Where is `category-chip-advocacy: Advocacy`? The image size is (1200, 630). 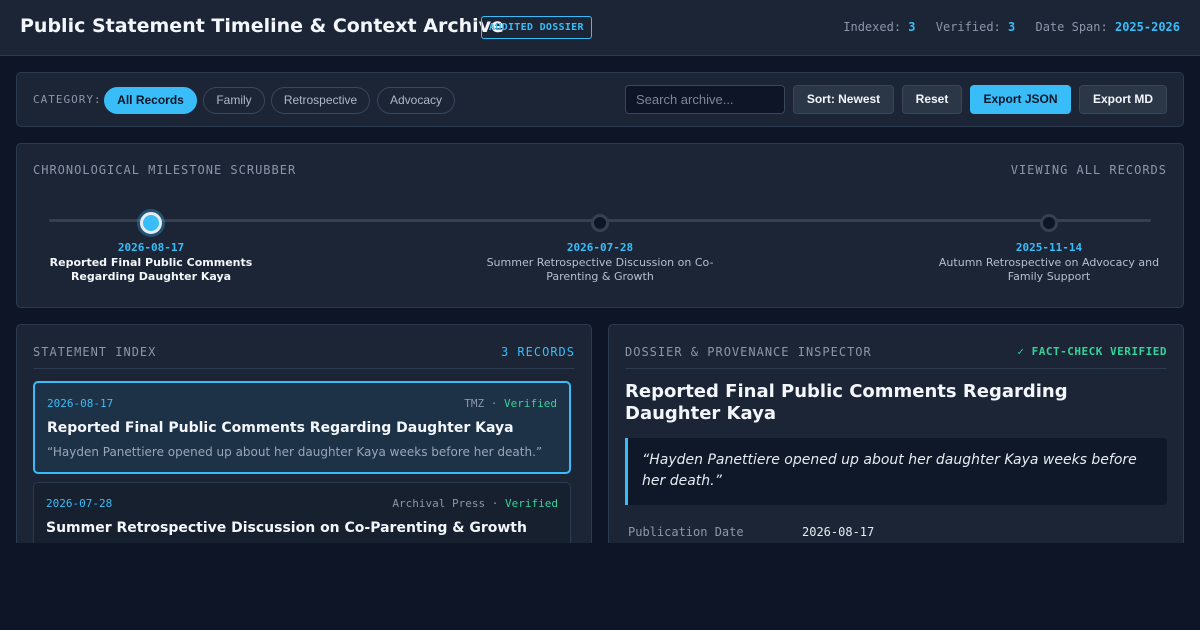
category-chip-advocacy: Advocacy is located at coordinates (416, 100).